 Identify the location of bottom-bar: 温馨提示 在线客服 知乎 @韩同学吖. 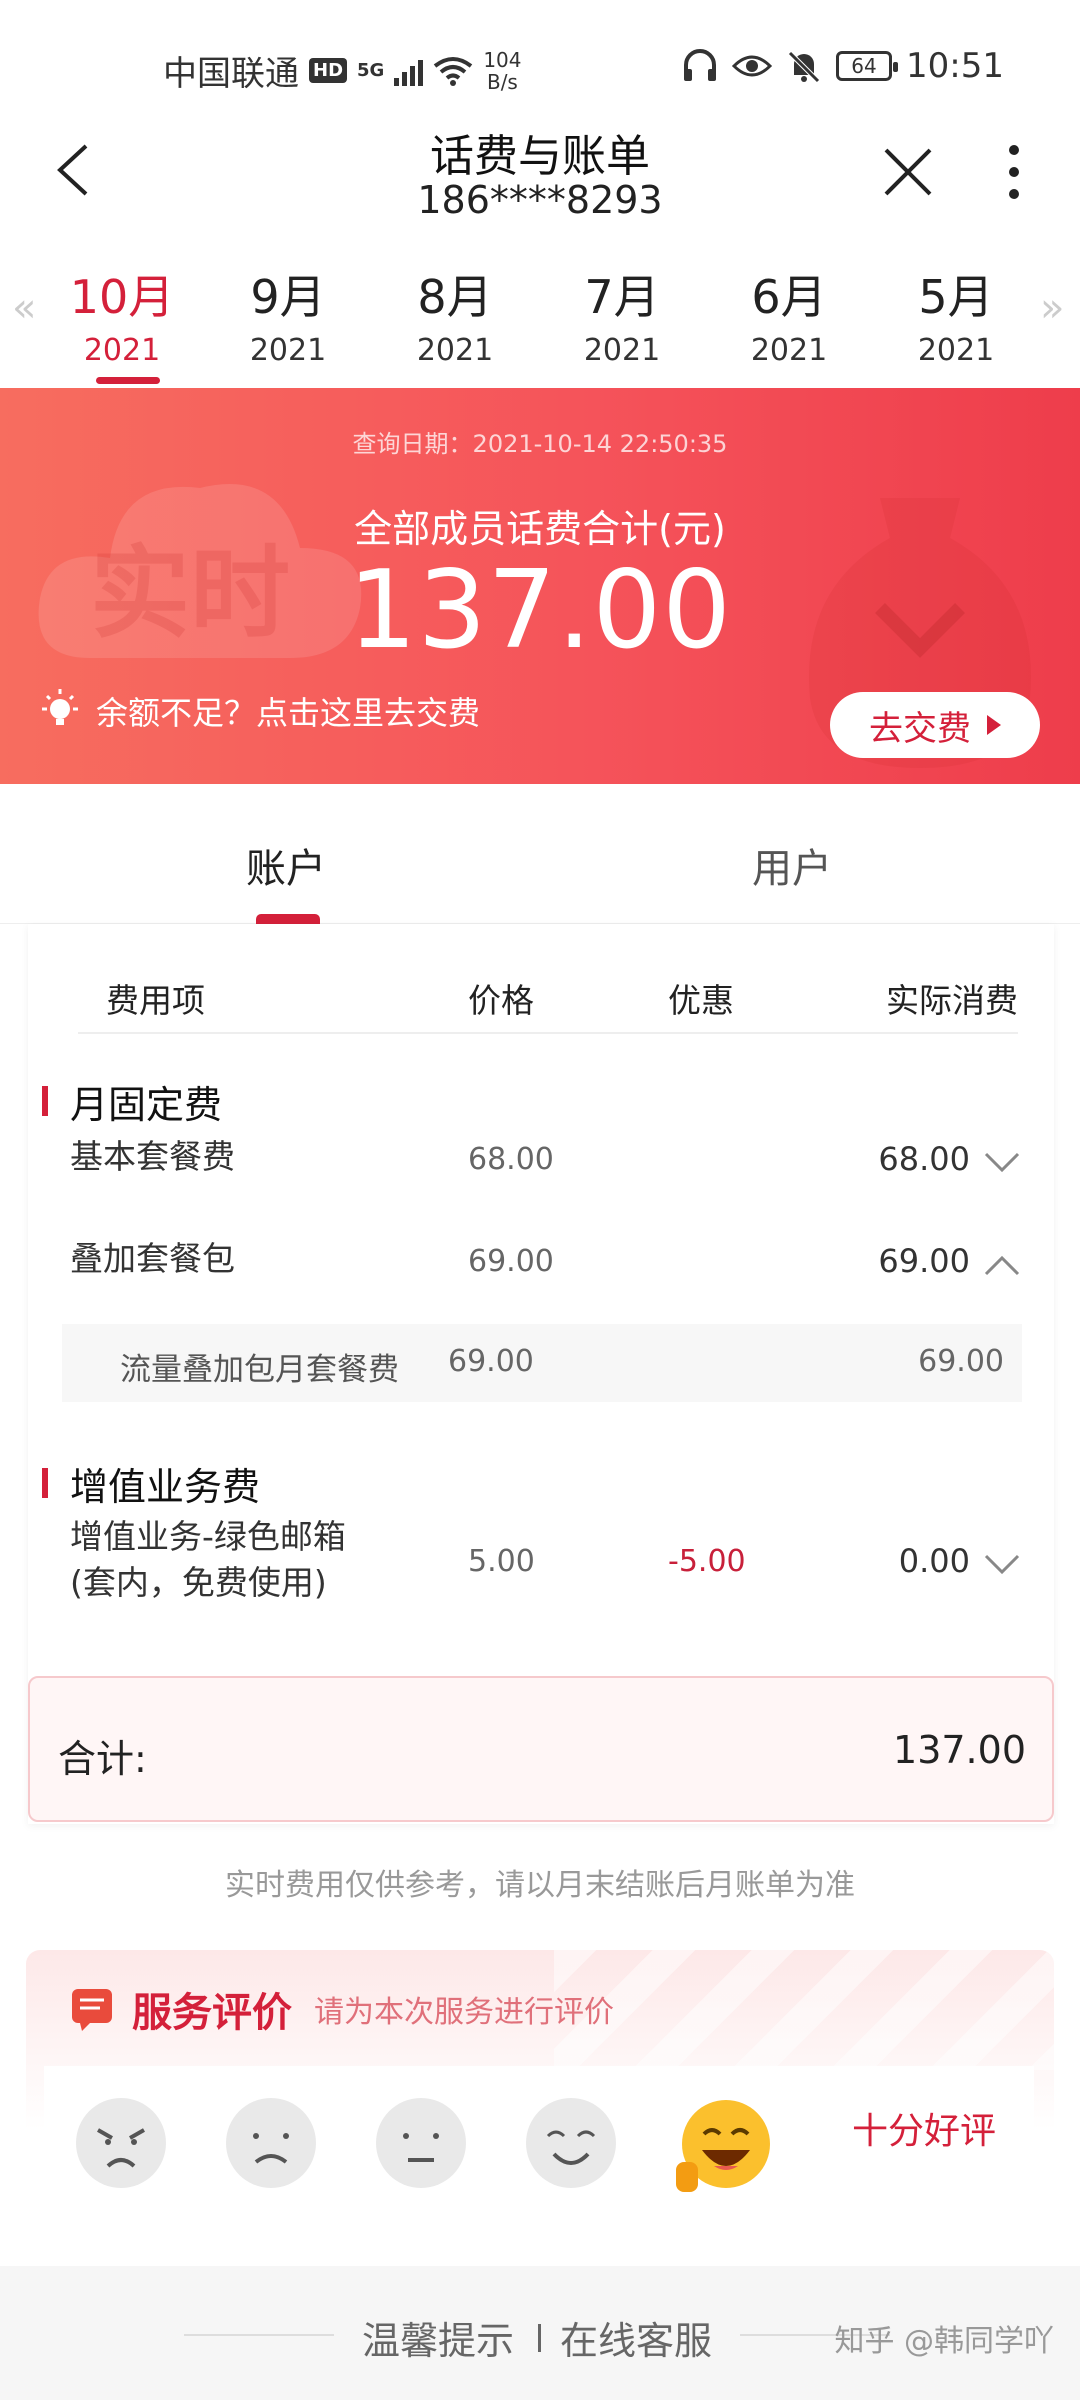
(540, 2333).